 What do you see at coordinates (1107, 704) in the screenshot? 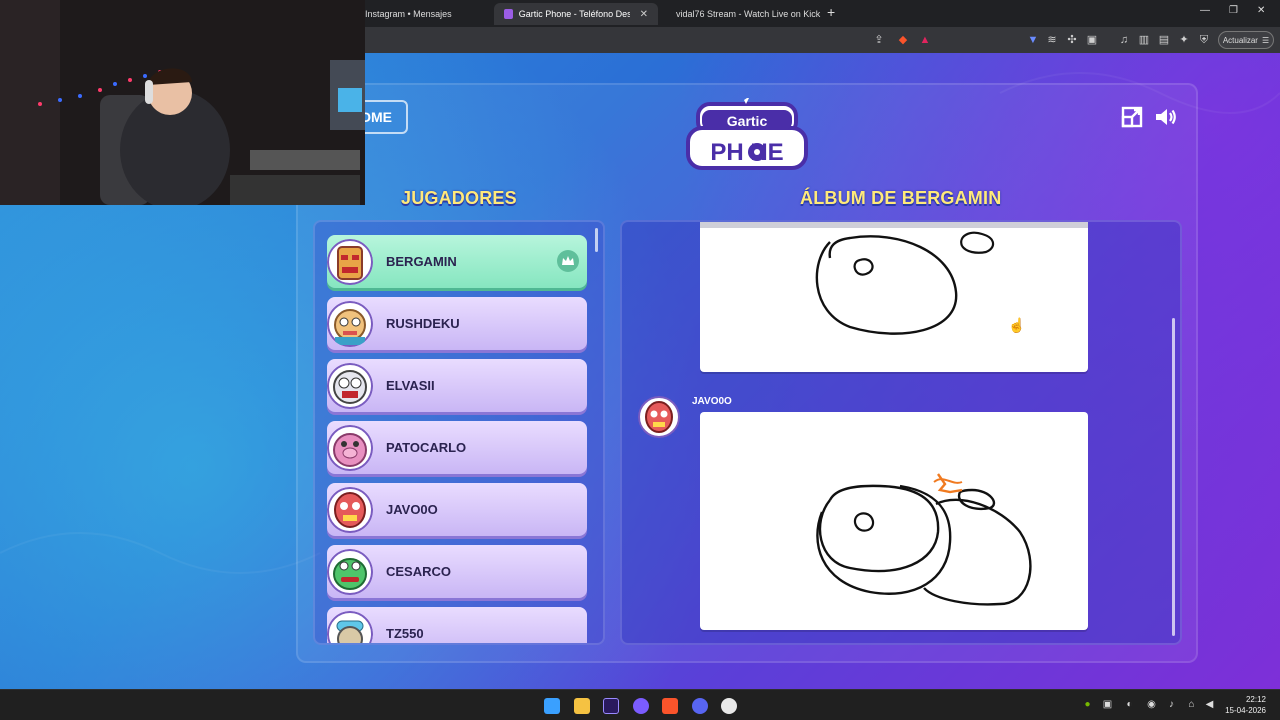
I see `tray-app-icon: ▣` at bounding box center [1107, 704].